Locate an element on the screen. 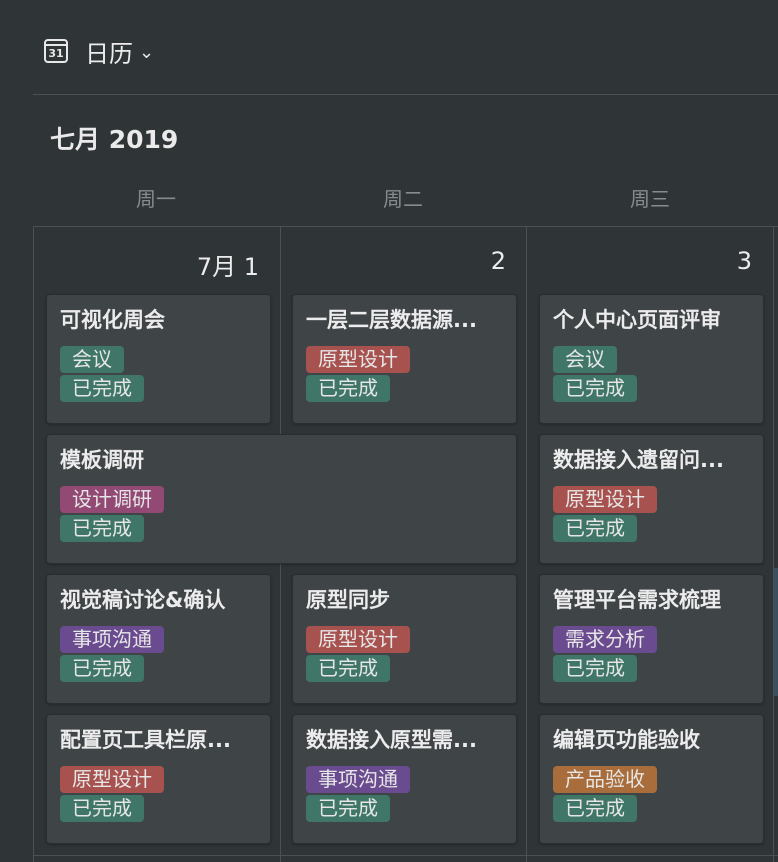 This screenshot has height=862, width=778. category-tag: 设计调研 is located at coordinates (112, 499).